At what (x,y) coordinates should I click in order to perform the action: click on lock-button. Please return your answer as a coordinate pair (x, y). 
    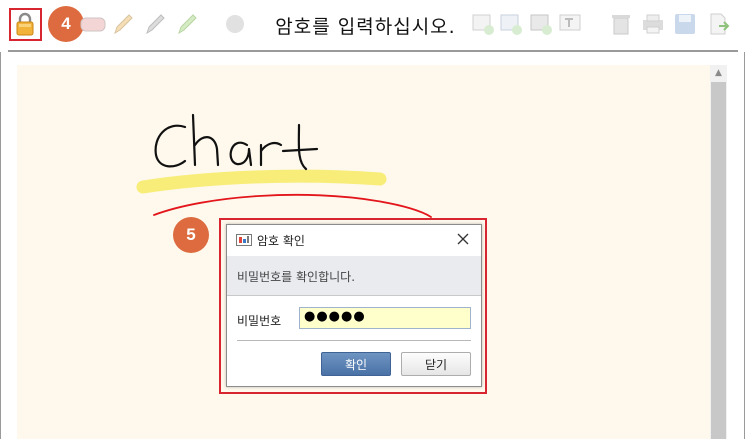
    Looking at the image, I should click on (25, 24).